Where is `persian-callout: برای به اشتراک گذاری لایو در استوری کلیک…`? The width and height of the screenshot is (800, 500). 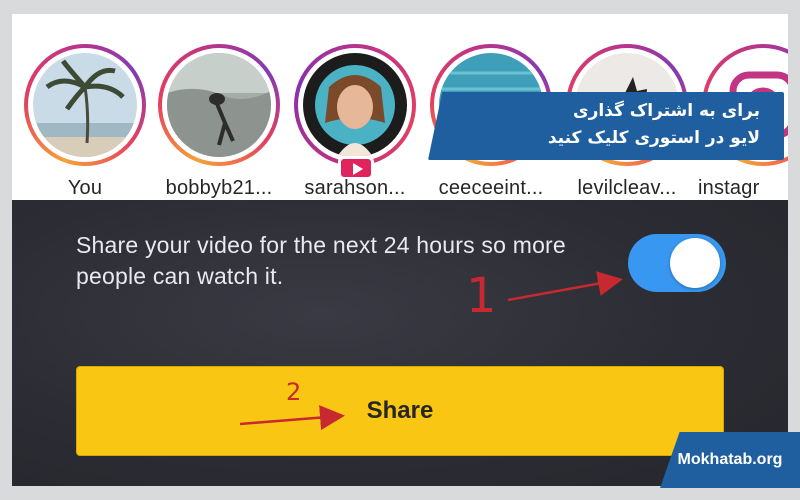
persian-callout: برای به اشتراک گذاری لایو در استوری کلیک… is located at coordinates (606, 126).